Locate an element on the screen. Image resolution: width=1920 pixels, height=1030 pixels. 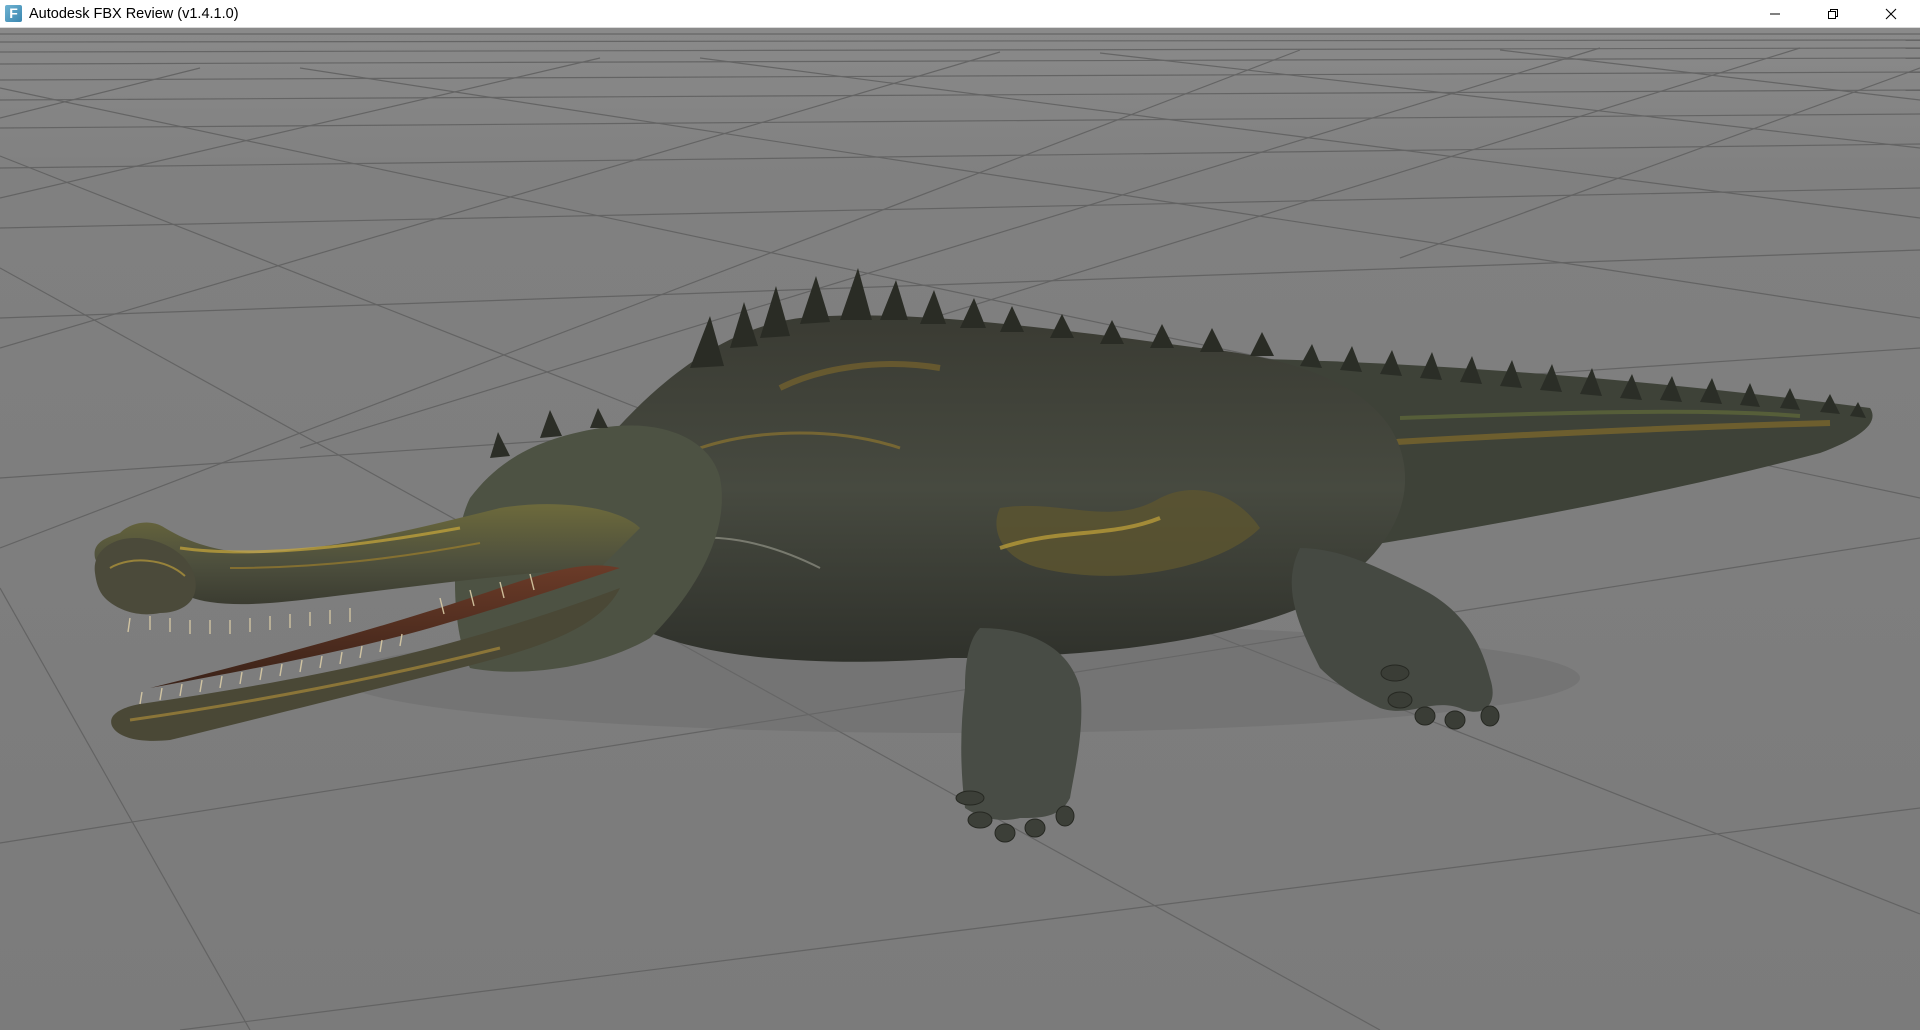
minimize-button is located at coordinates (1775, 14).